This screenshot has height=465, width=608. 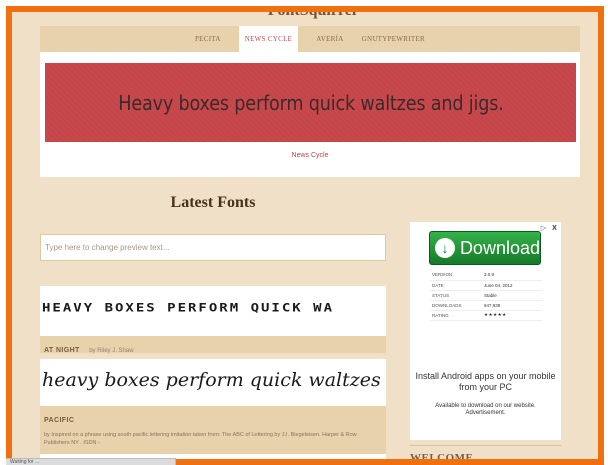 I want to click on spec-label: DATE, so click(x=456, y=285).